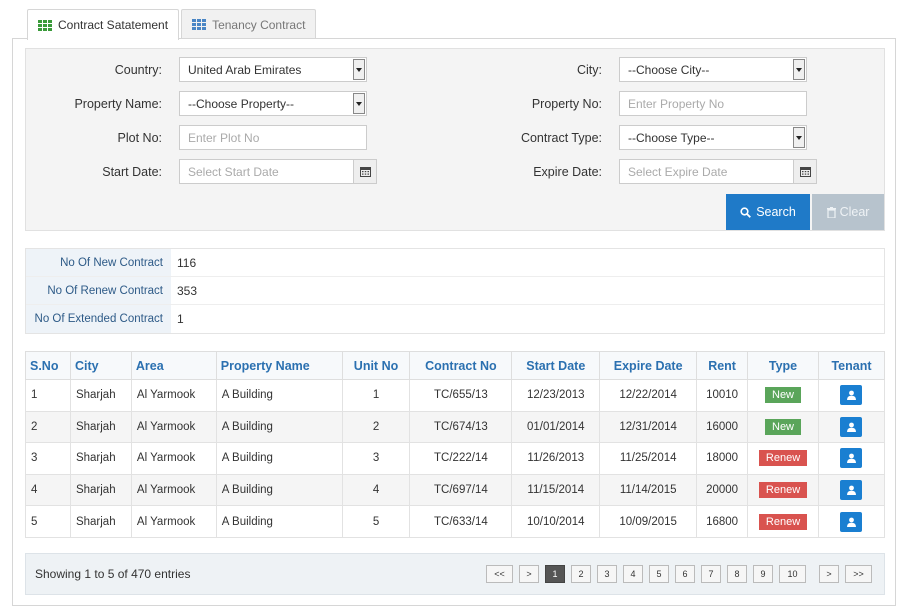 The height and width of the screenshot is (611, 900). I want to click on summary-label: No Of New Contract, so click(98, 262).